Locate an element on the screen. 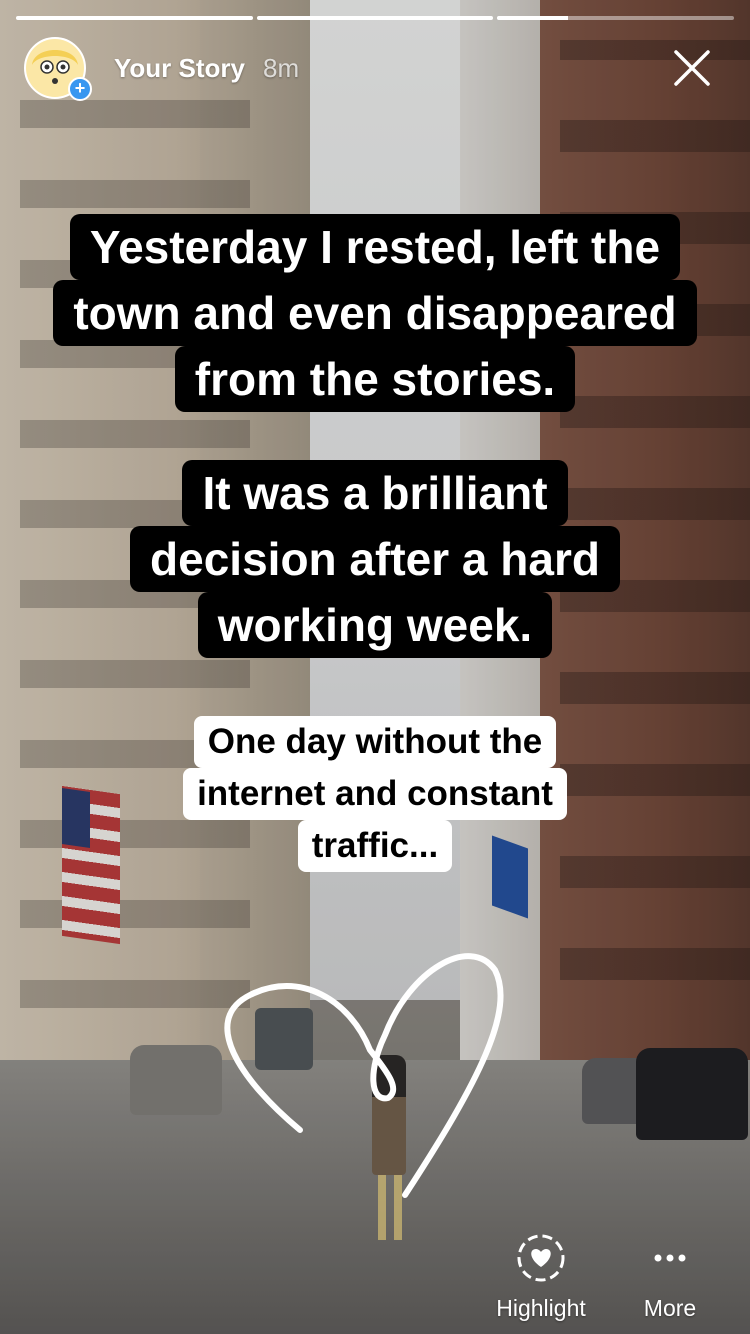 This screenshot has height=1334, width=750. story-header: + Your Story 8m is located at coordinates (377, 68).